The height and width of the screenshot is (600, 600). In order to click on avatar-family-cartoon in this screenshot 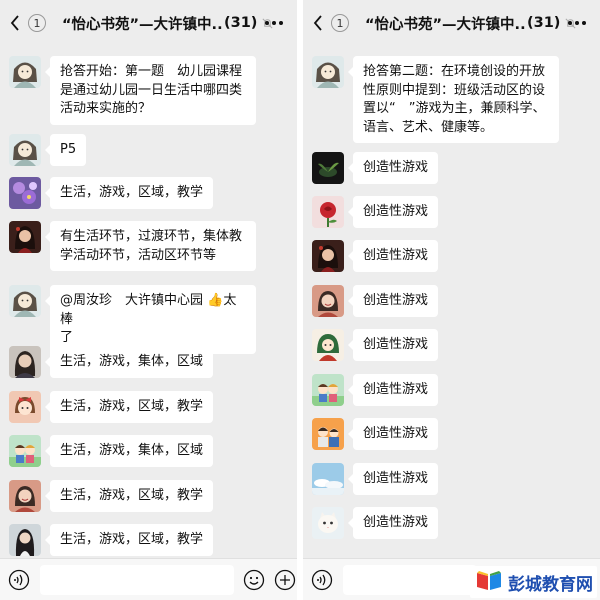, I will do `click(328, 434)`.